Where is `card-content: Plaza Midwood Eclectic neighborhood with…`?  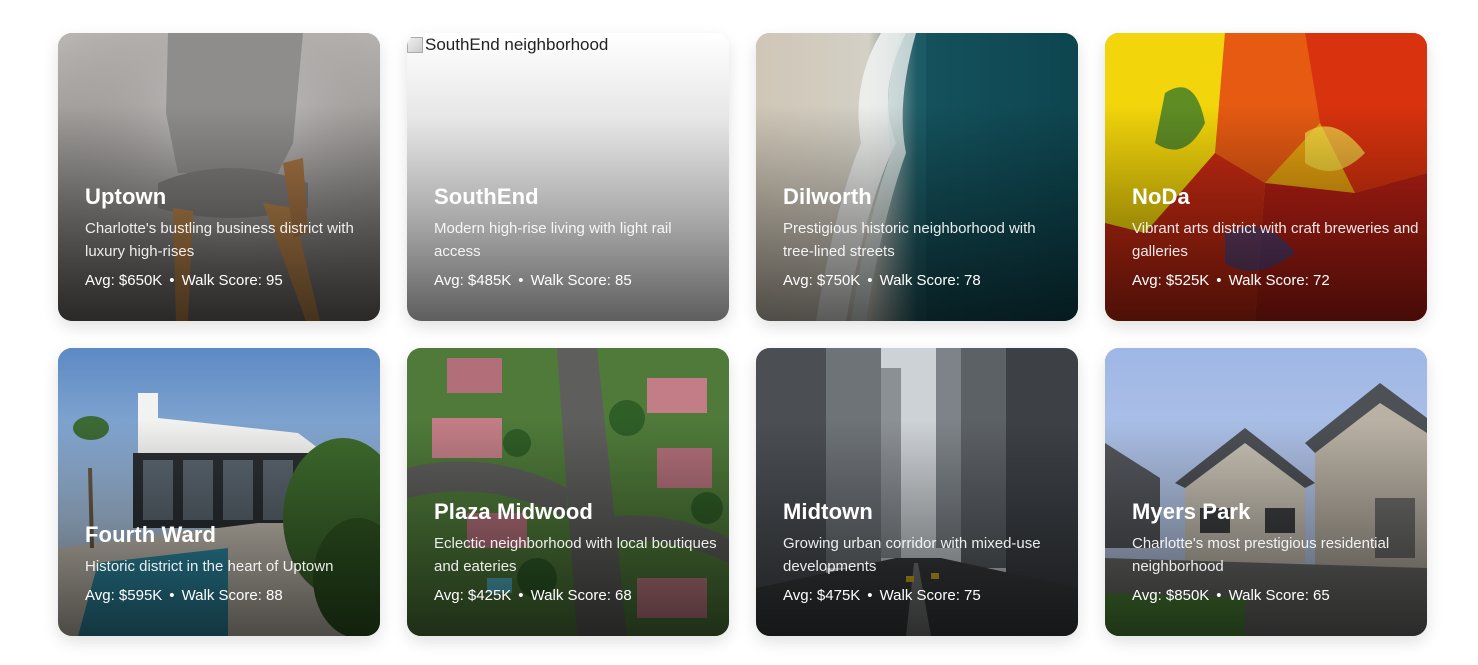 card-content: Plaza Midwood Eclectic neighborhood with… is located at coordinates (577, 552).